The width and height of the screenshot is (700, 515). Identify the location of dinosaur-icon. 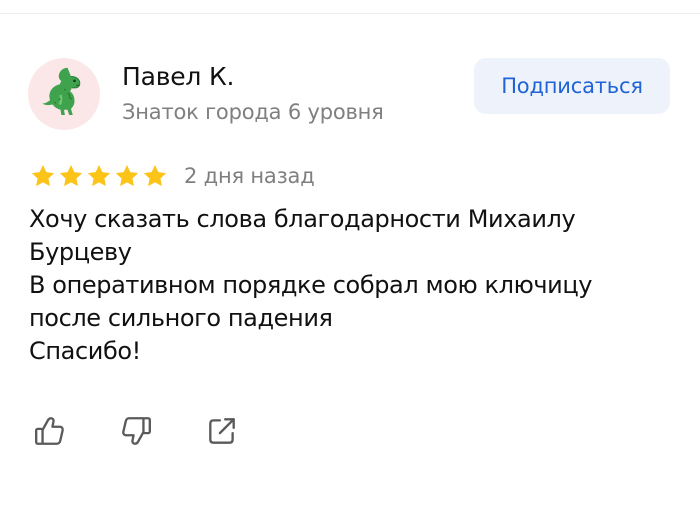
(61, 91).